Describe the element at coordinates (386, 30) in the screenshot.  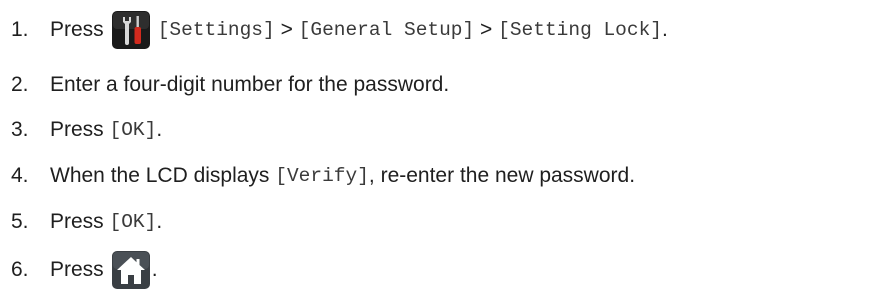
I see `menu-general-setup: [General Setup]` at that location.